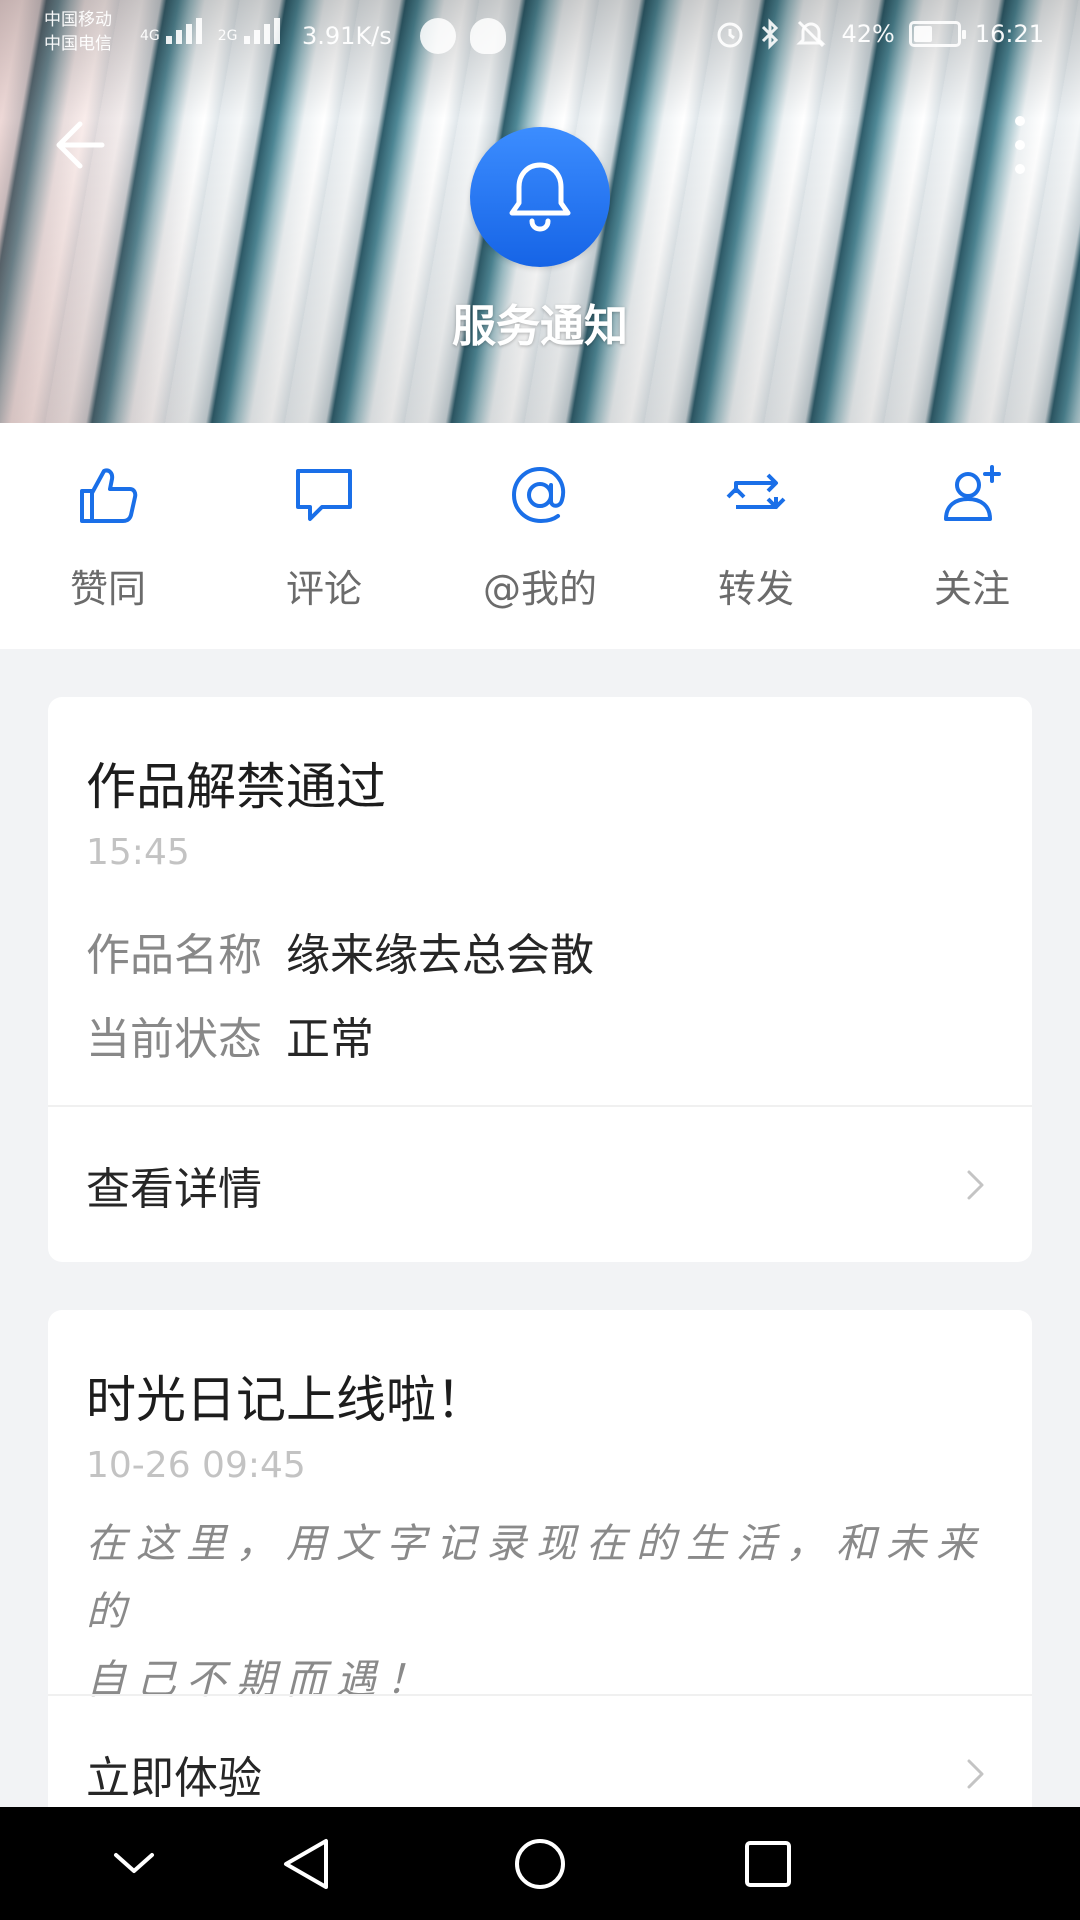  Describe the element at coordinates (770, 34) in the screenshot. I see `bluetooth-icon` at that location.